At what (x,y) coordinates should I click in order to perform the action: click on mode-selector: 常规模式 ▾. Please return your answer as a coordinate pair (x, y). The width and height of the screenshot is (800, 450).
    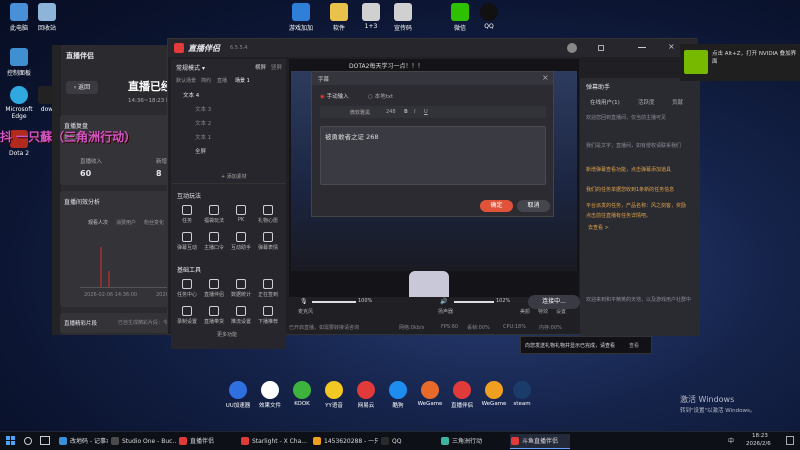
    Looking at the image, I should click on (190, 67).